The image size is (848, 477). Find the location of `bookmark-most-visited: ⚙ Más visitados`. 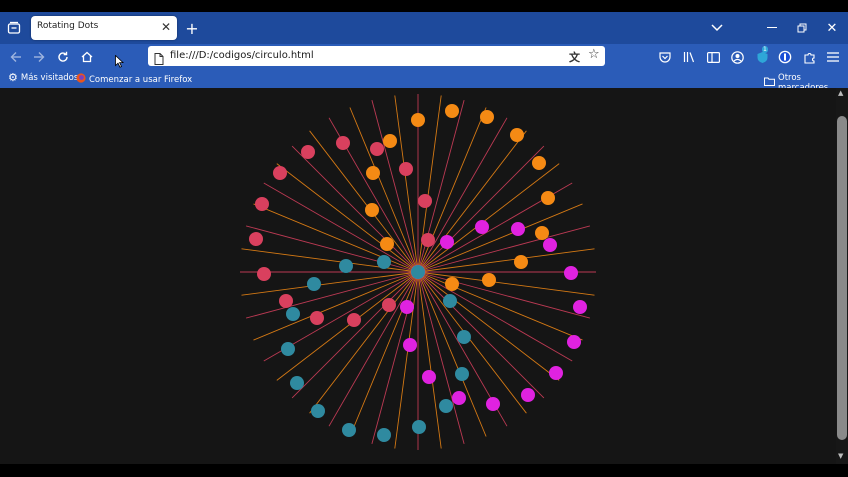

bookmark-most-visited: ⚙ Más visitados is located at coordinates (43, 77).